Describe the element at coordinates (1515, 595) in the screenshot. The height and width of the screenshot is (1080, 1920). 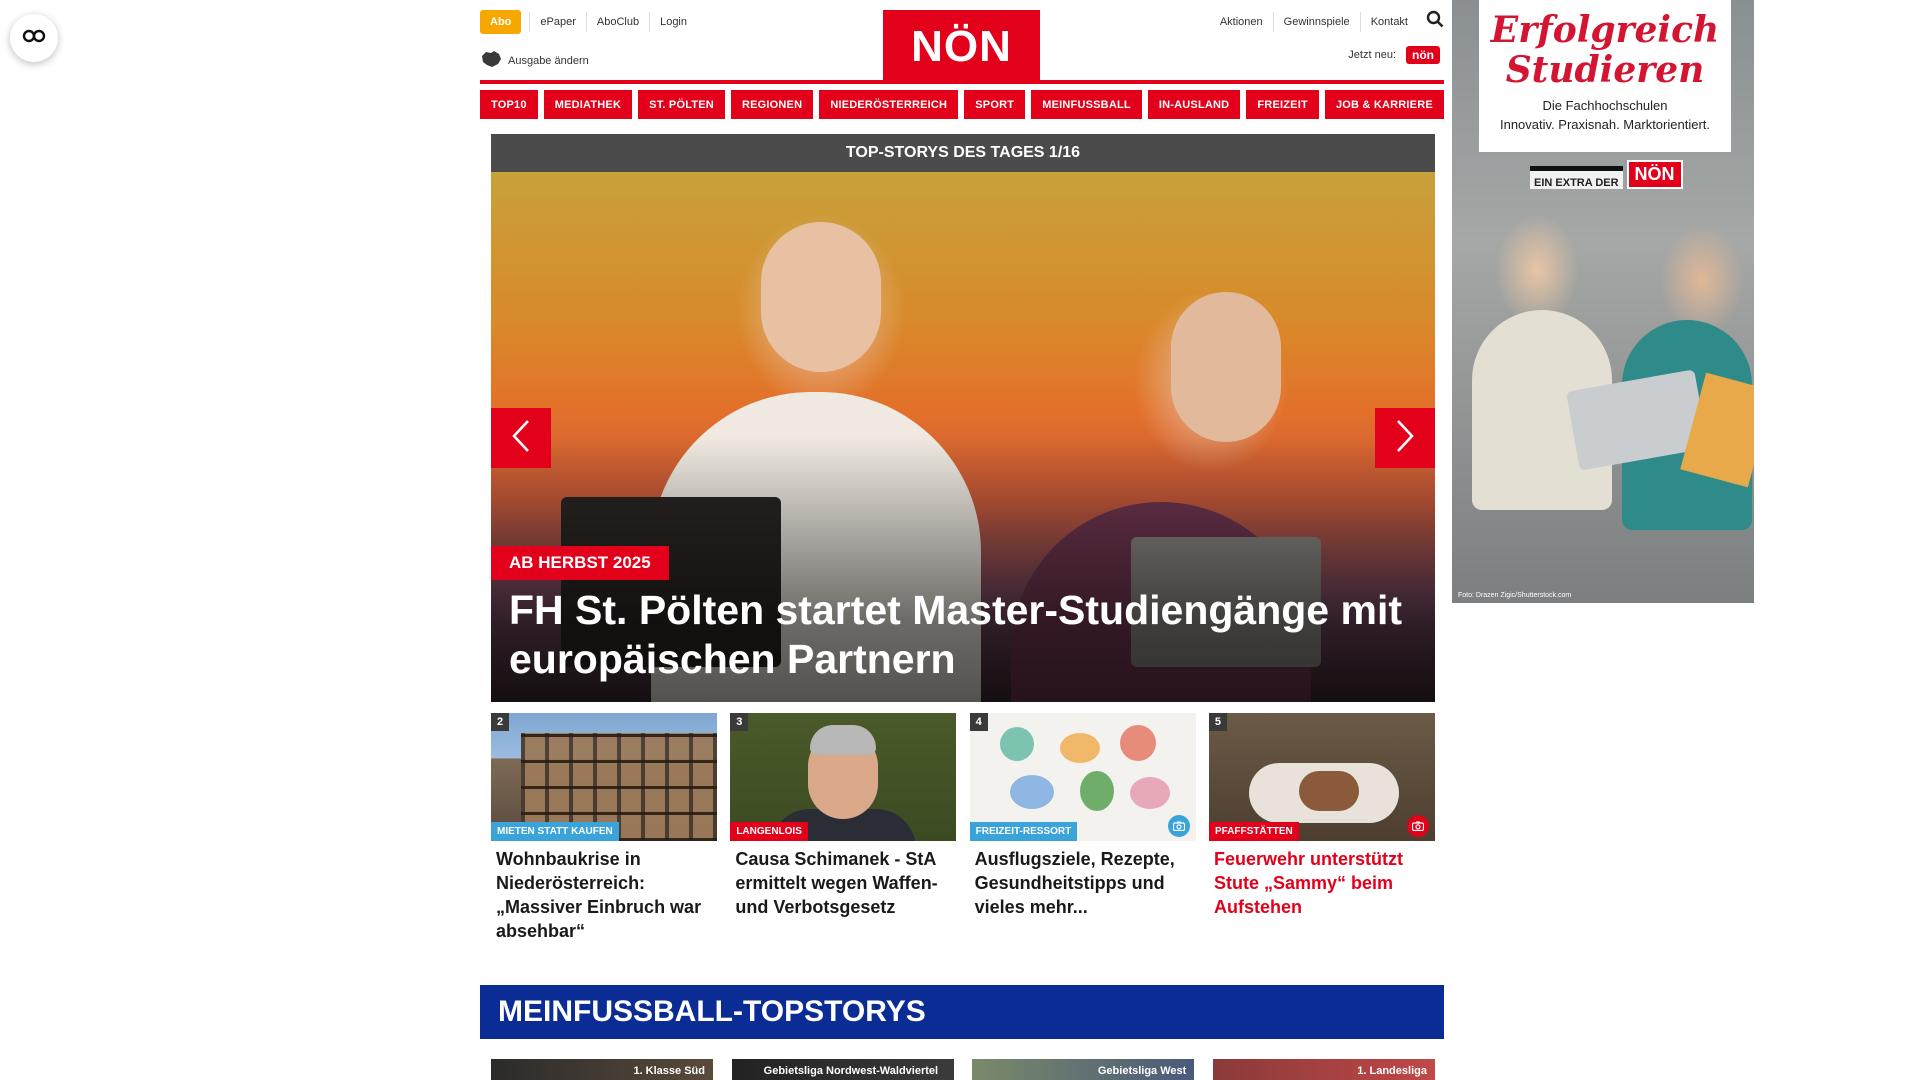
I see `ad-photo-credit: Foto: Drazen Zigic/Shutterstock.com` at that location.